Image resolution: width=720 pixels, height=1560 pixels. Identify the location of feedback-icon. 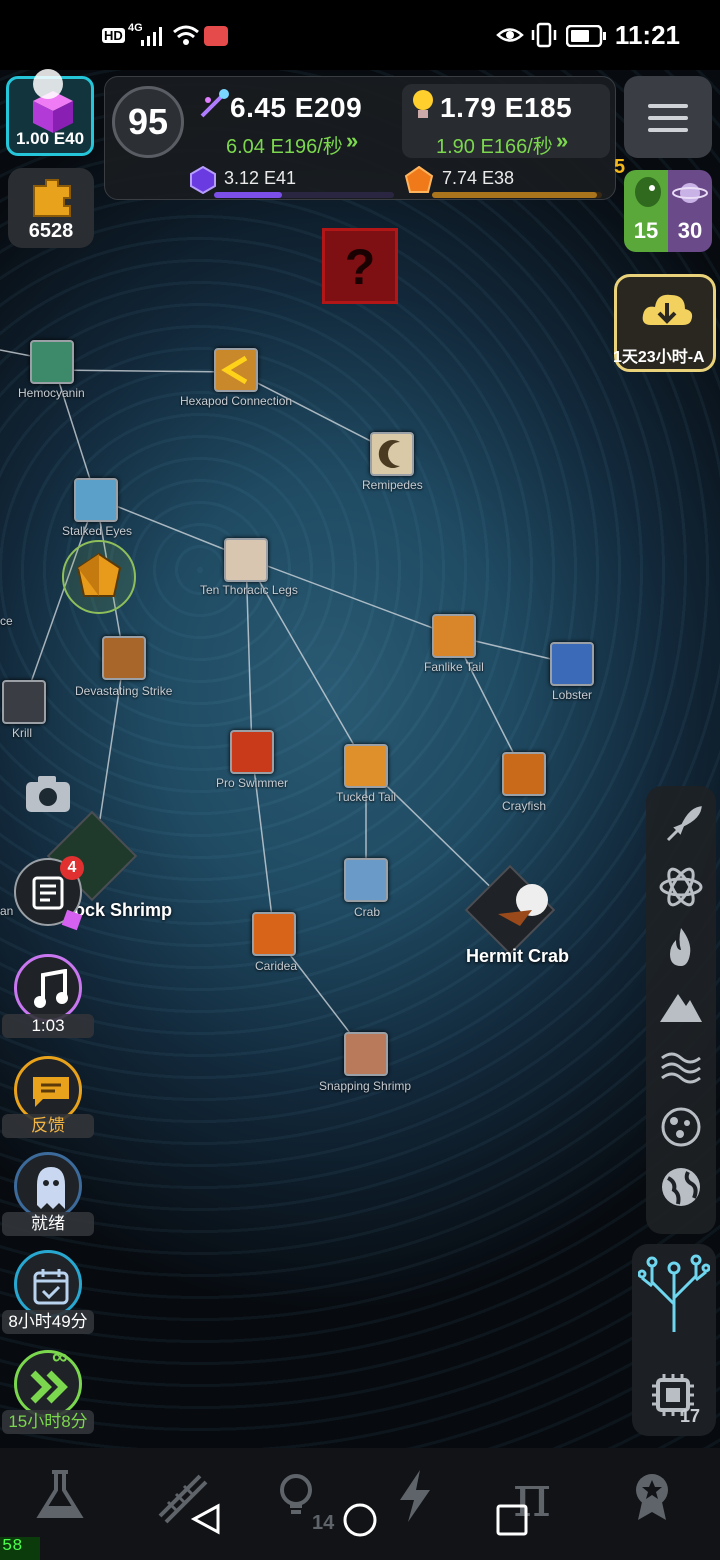
(51, 1092).